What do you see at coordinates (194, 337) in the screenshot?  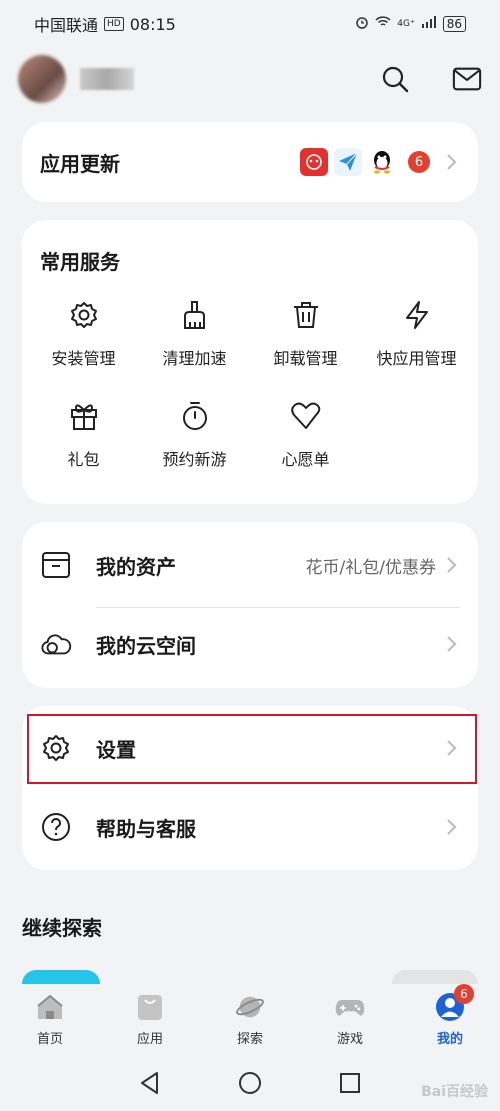 I see `service-clean-speedup: 清理加速` at bounding box center [194, 337].